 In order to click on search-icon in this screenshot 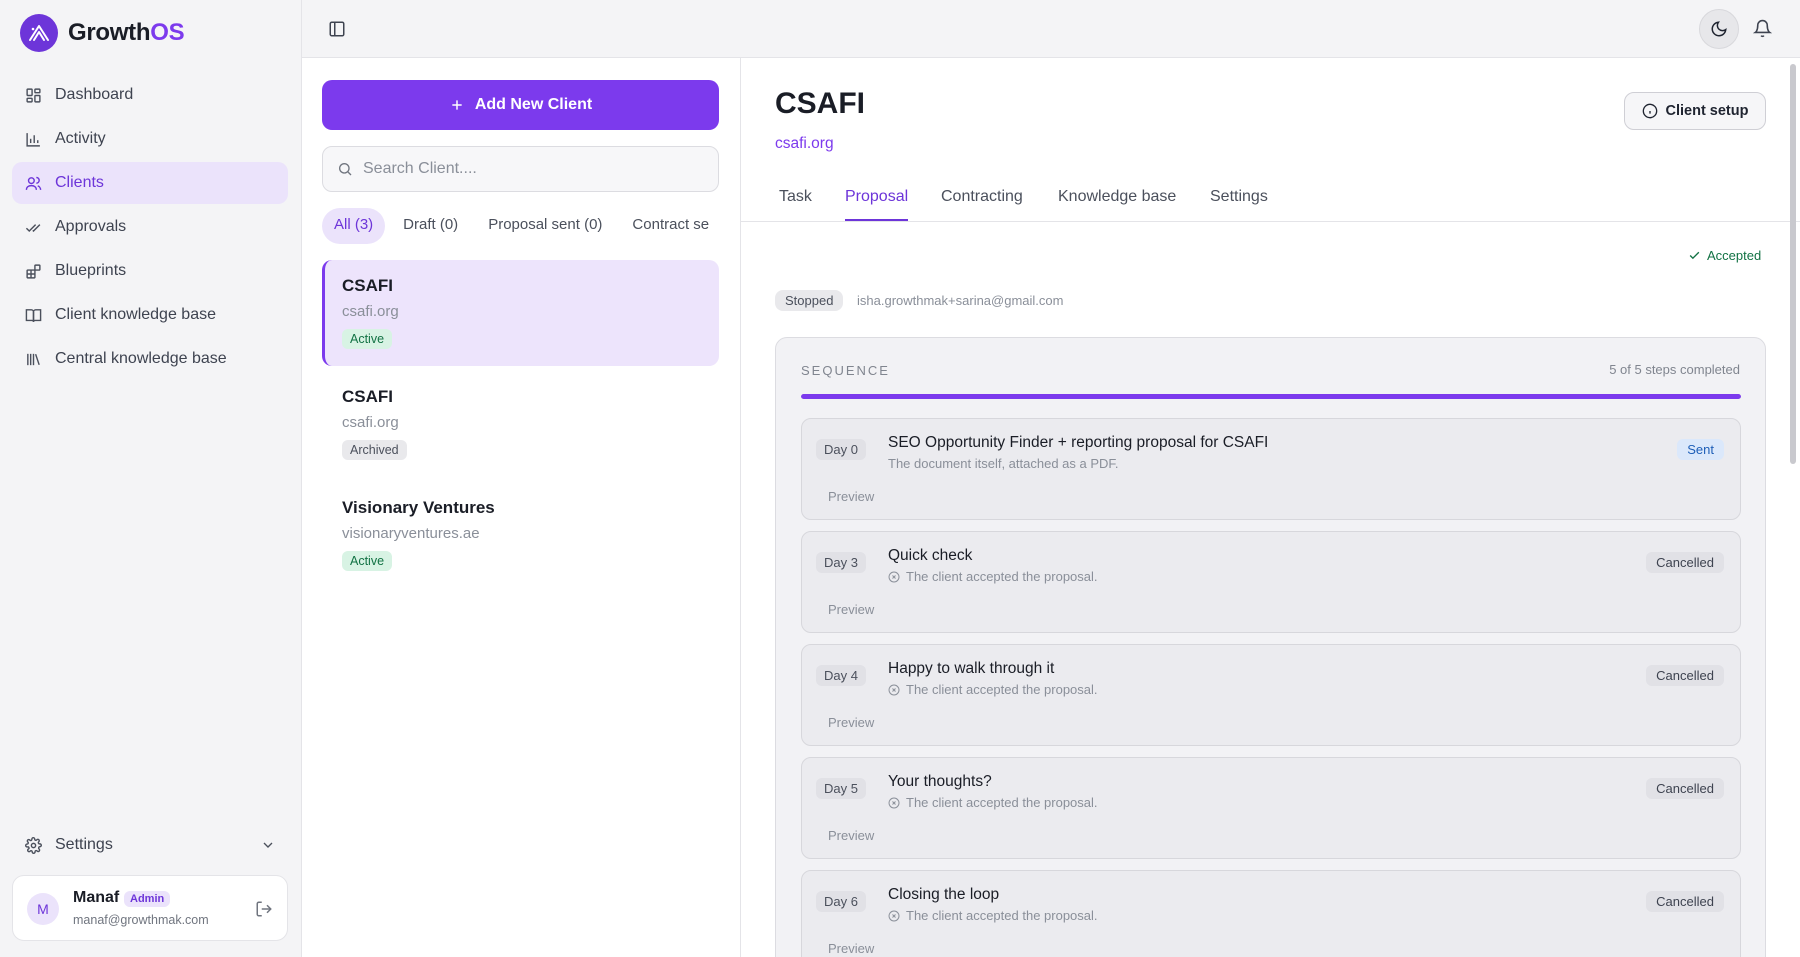, I will do `click(345, 169)`.